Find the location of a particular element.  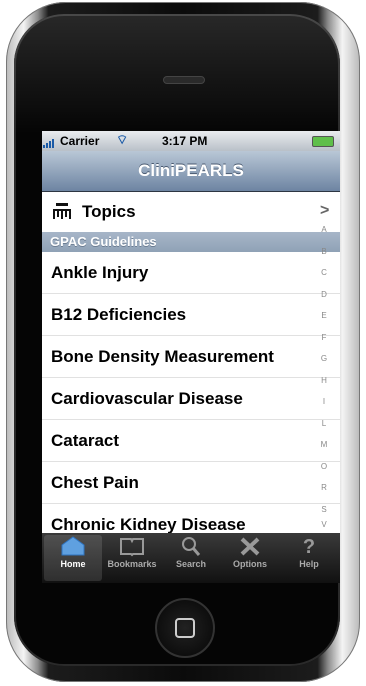

home-button is located at coordinates (185, 628).